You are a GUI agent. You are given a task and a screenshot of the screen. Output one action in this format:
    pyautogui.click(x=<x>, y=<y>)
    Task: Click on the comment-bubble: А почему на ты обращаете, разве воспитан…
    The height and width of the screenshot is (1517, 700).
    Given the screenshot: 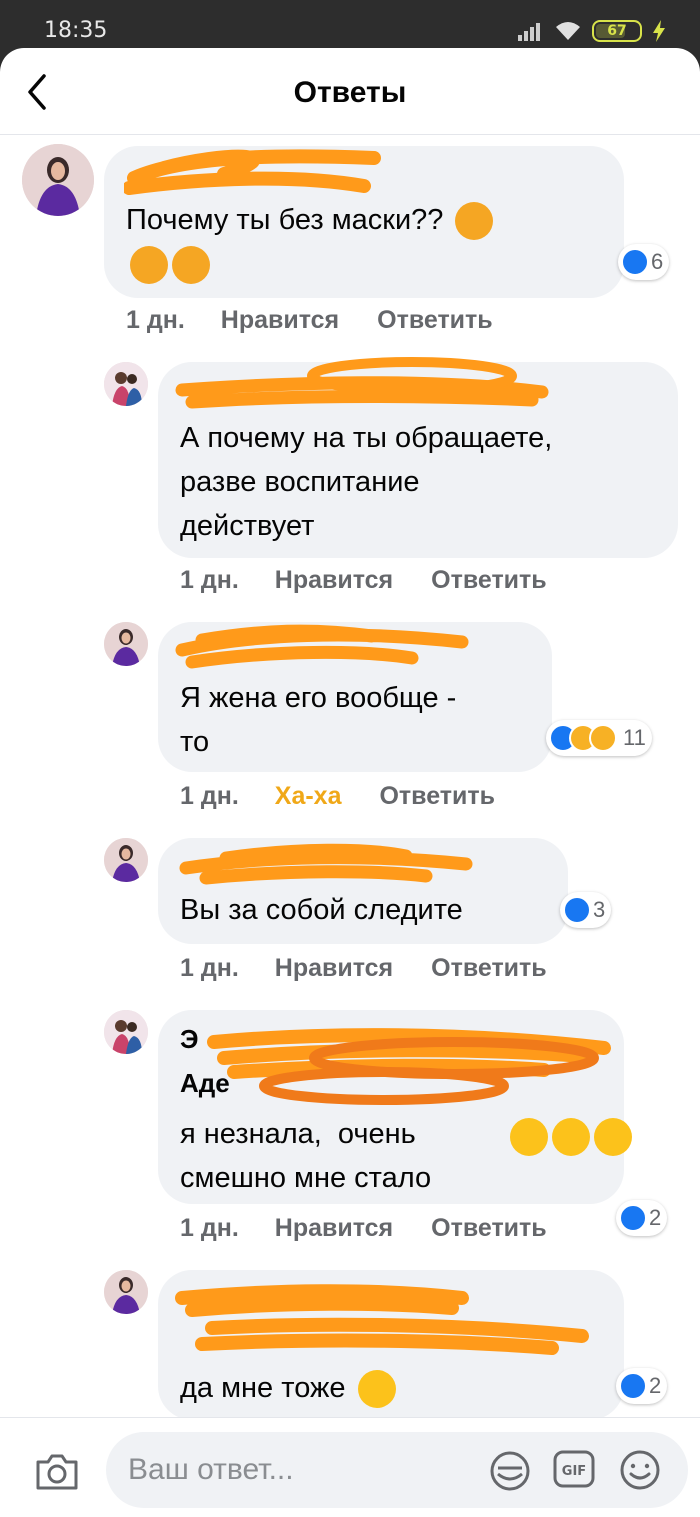 What is the action you would take?
    pyautogui.click(x=418, y=457)
    